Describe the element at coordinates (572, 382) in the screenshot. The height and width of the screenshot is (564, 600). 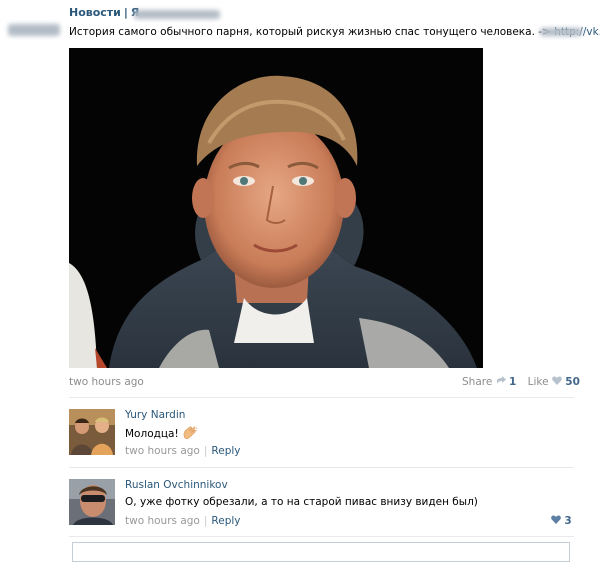
I see `like-count: 50` at that location.